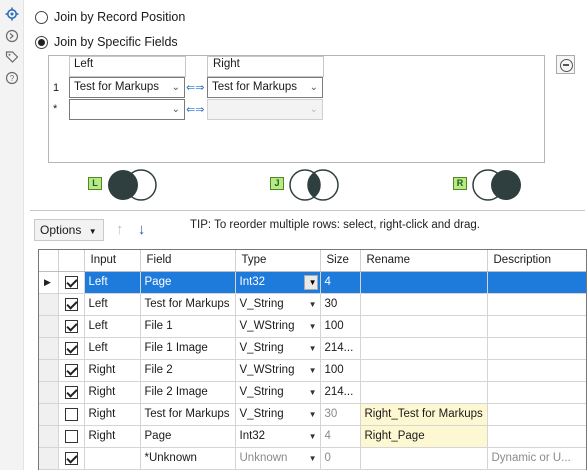 The height and width of the screenshot is (470, 588). I want to click on grid-row: Left Test for Markups V_String ▼ 30, so click(312, 304).